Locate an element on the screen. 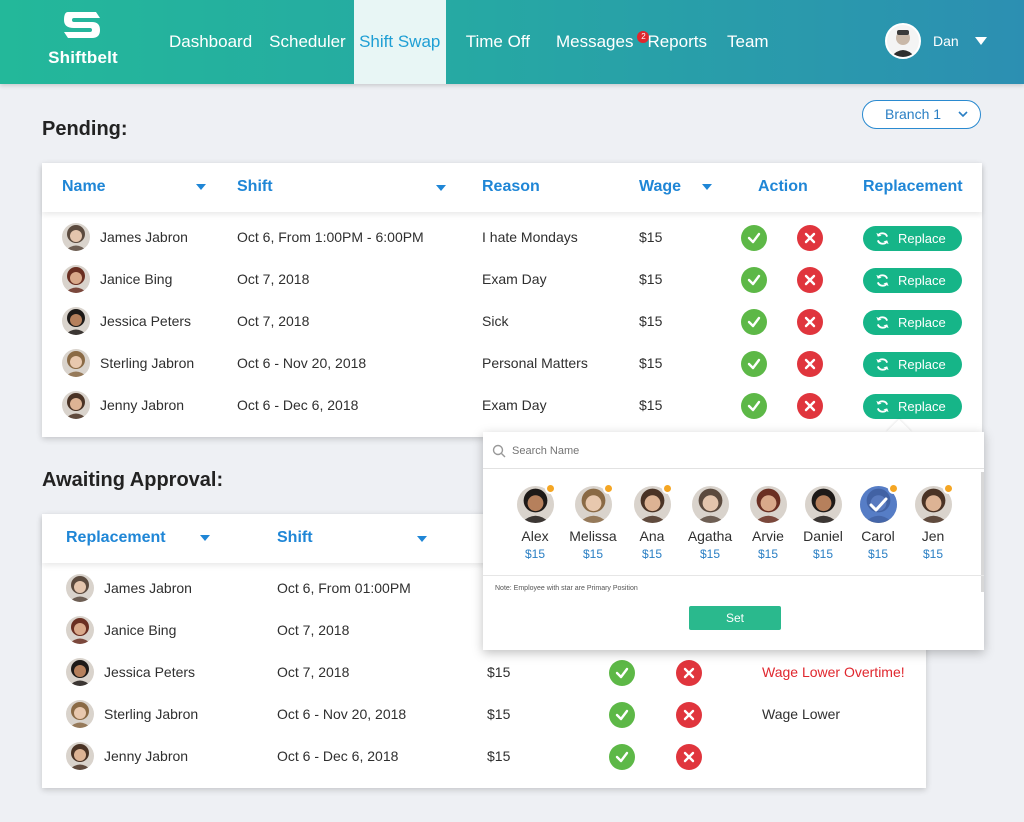  shift-value: Oct 6 - Nov 20, 2018 is located at coordinates (342, 714).